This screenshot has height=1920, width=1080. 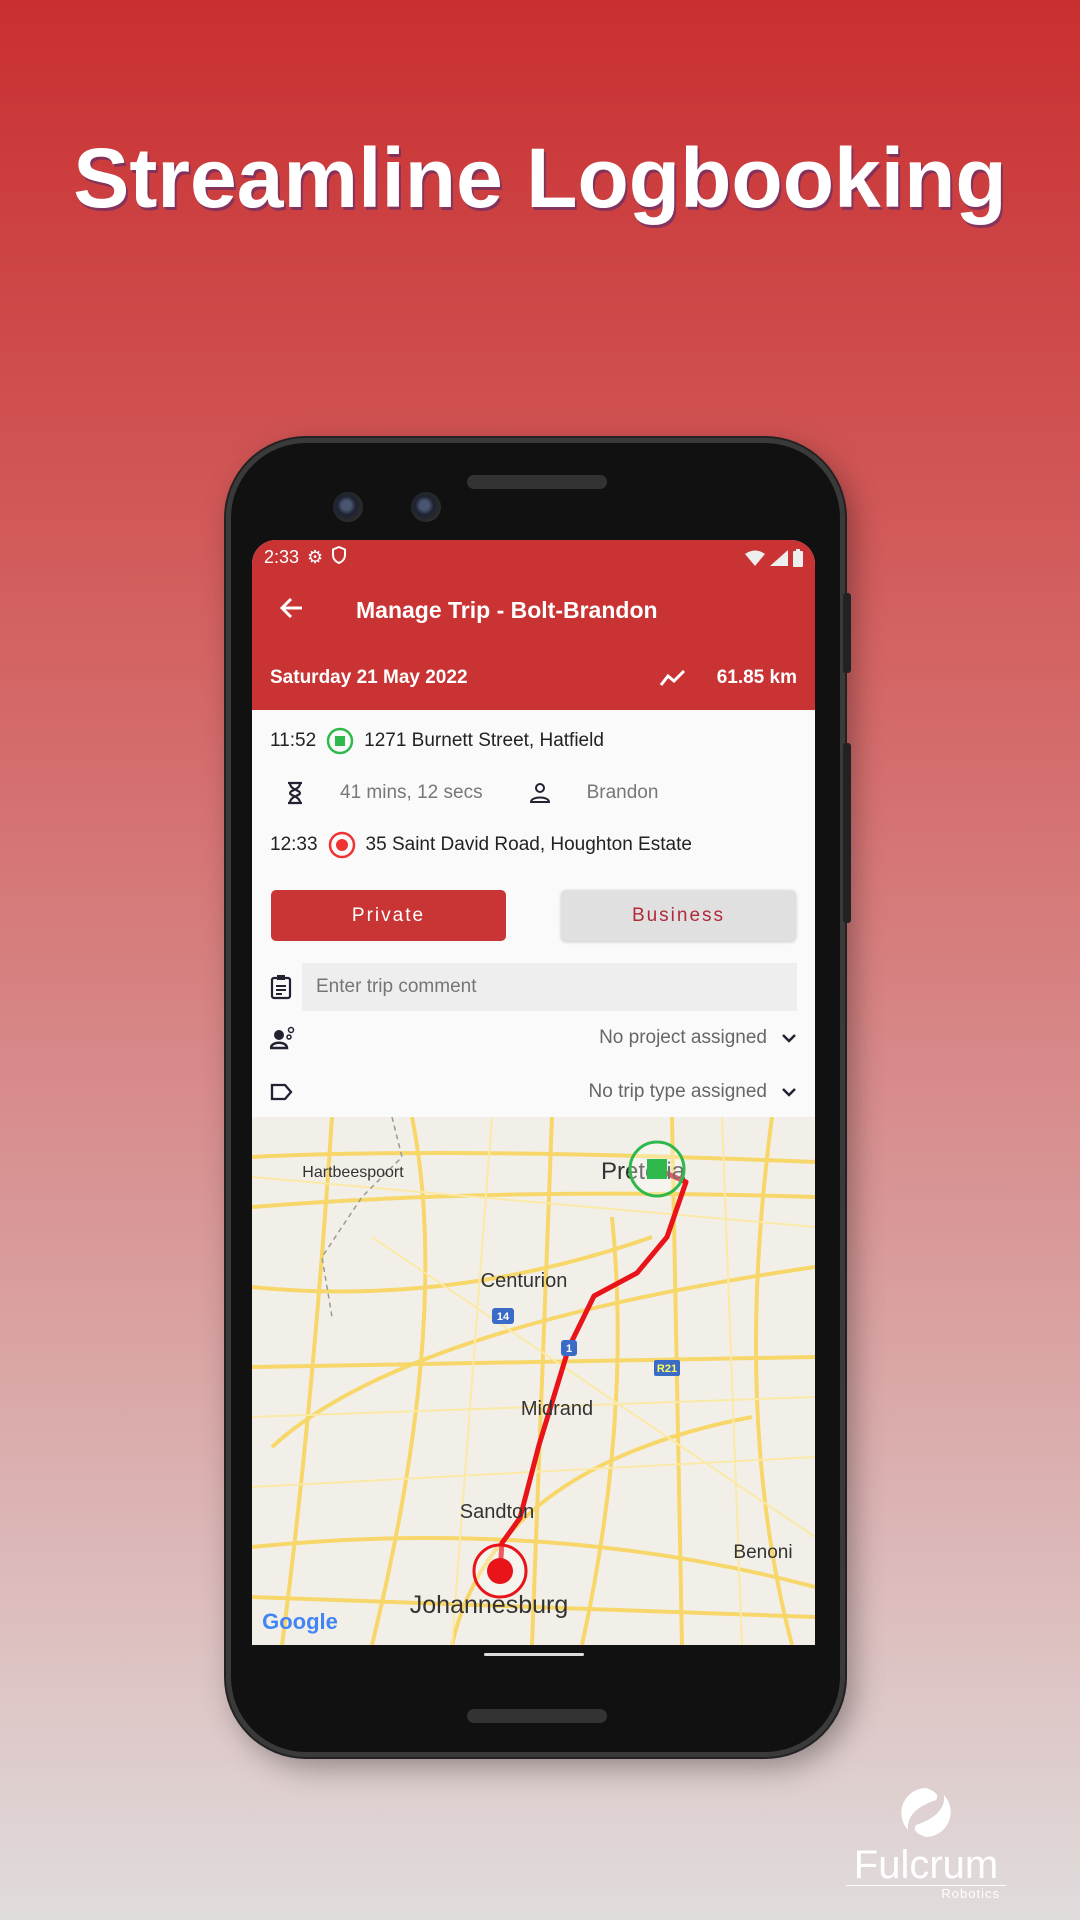 What do you see at coordinates (507, 609) in the screenshot?
I see `page-title: Manage Trip - Bolt-Brandon` at bounding box center [507, 609].